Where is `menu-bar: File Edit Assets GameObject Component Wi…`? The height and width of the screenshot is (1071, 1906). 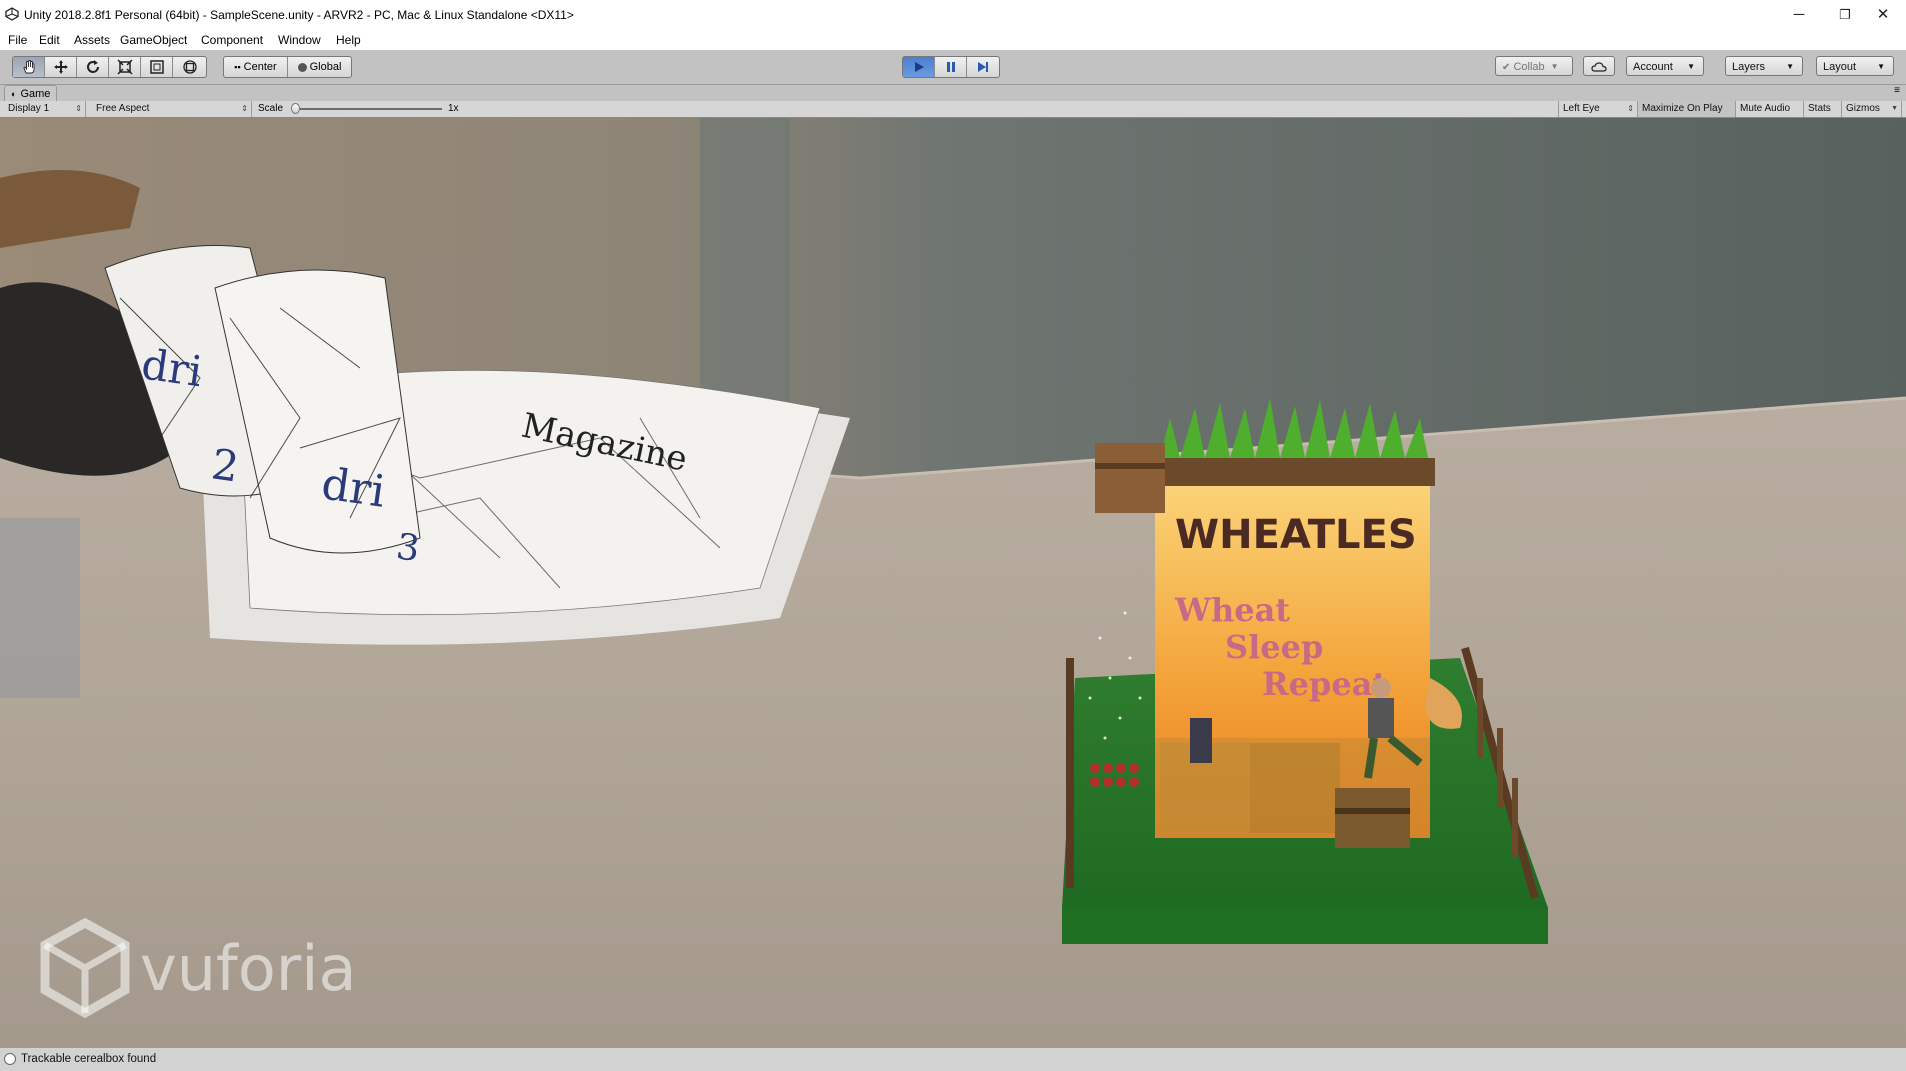 menu-bar: File Edit Assets GameObject Component Wi… is located at coordinates (953, 40).